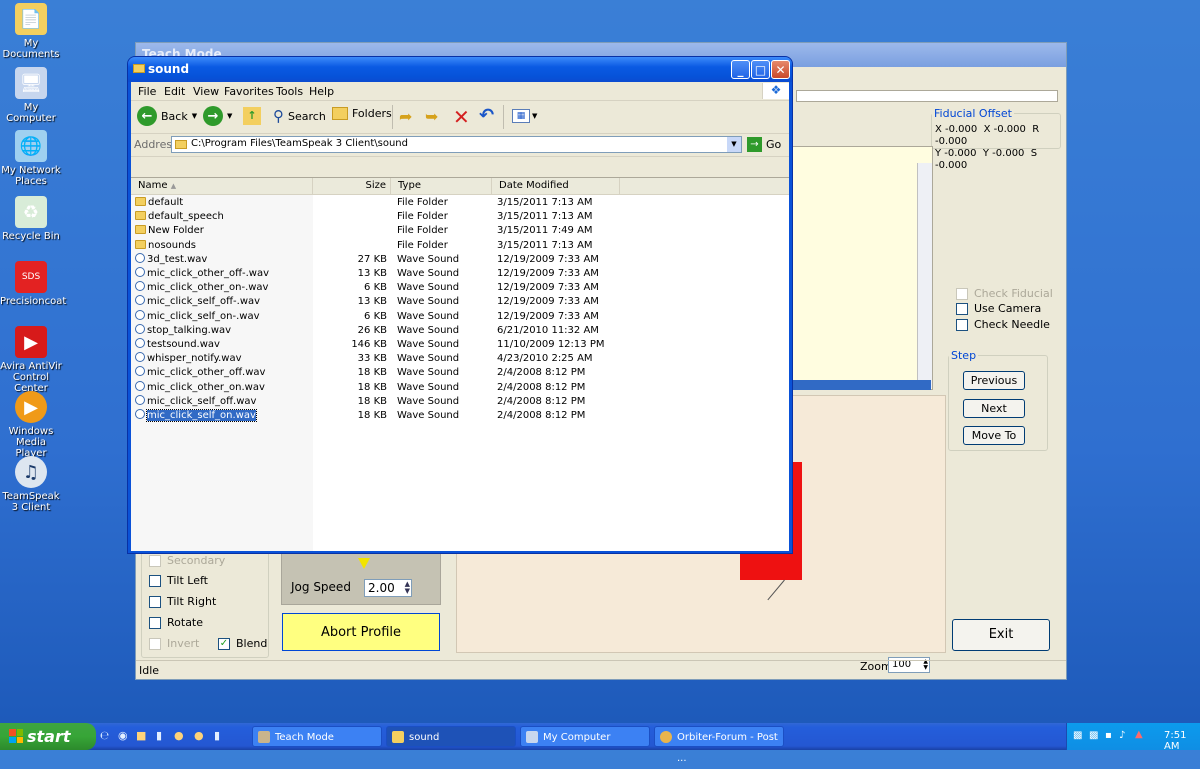 The height and width of the screenshot is (769, 1200). I want to click on file-row: nosounds File Folder 3/15/2011 7:13 AM, so click(460, 246).